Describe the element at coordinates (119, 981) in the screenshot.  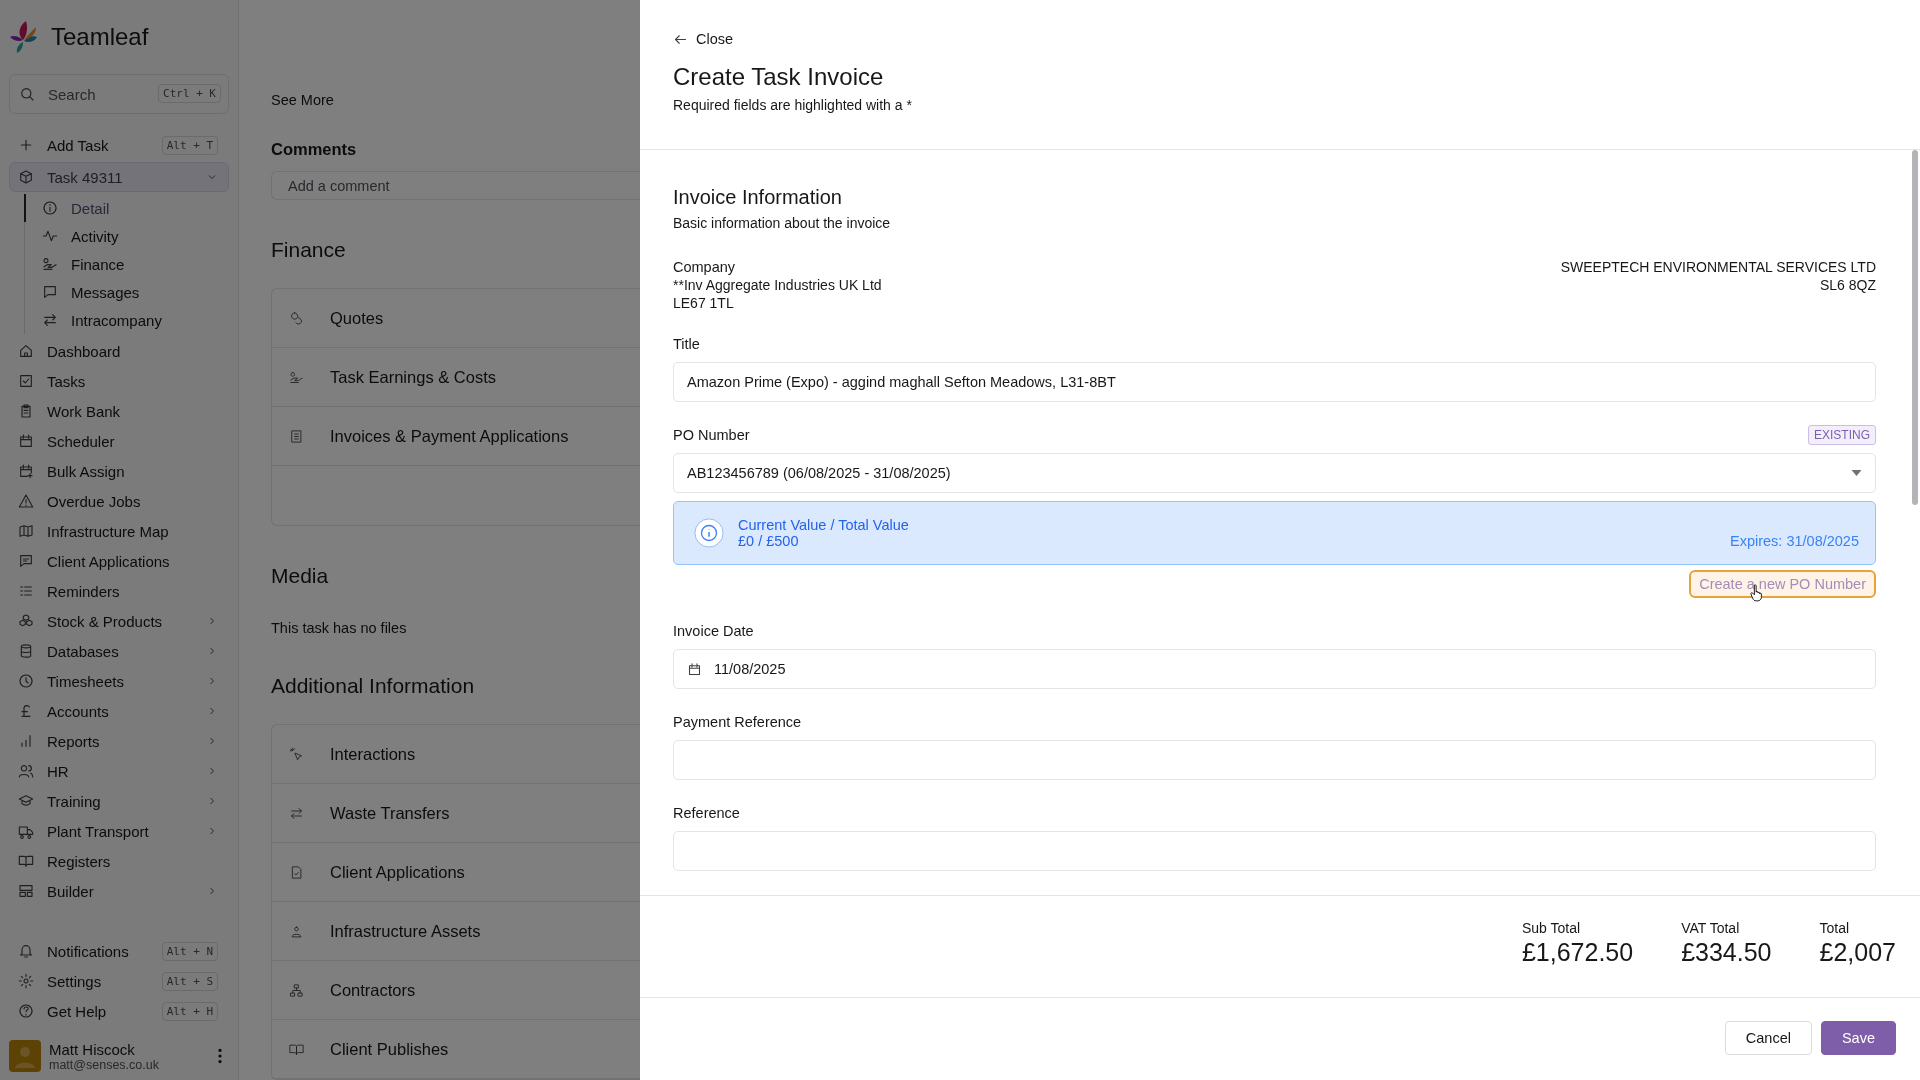
I see `sidebar-item: Settings Alt + S` at that location.